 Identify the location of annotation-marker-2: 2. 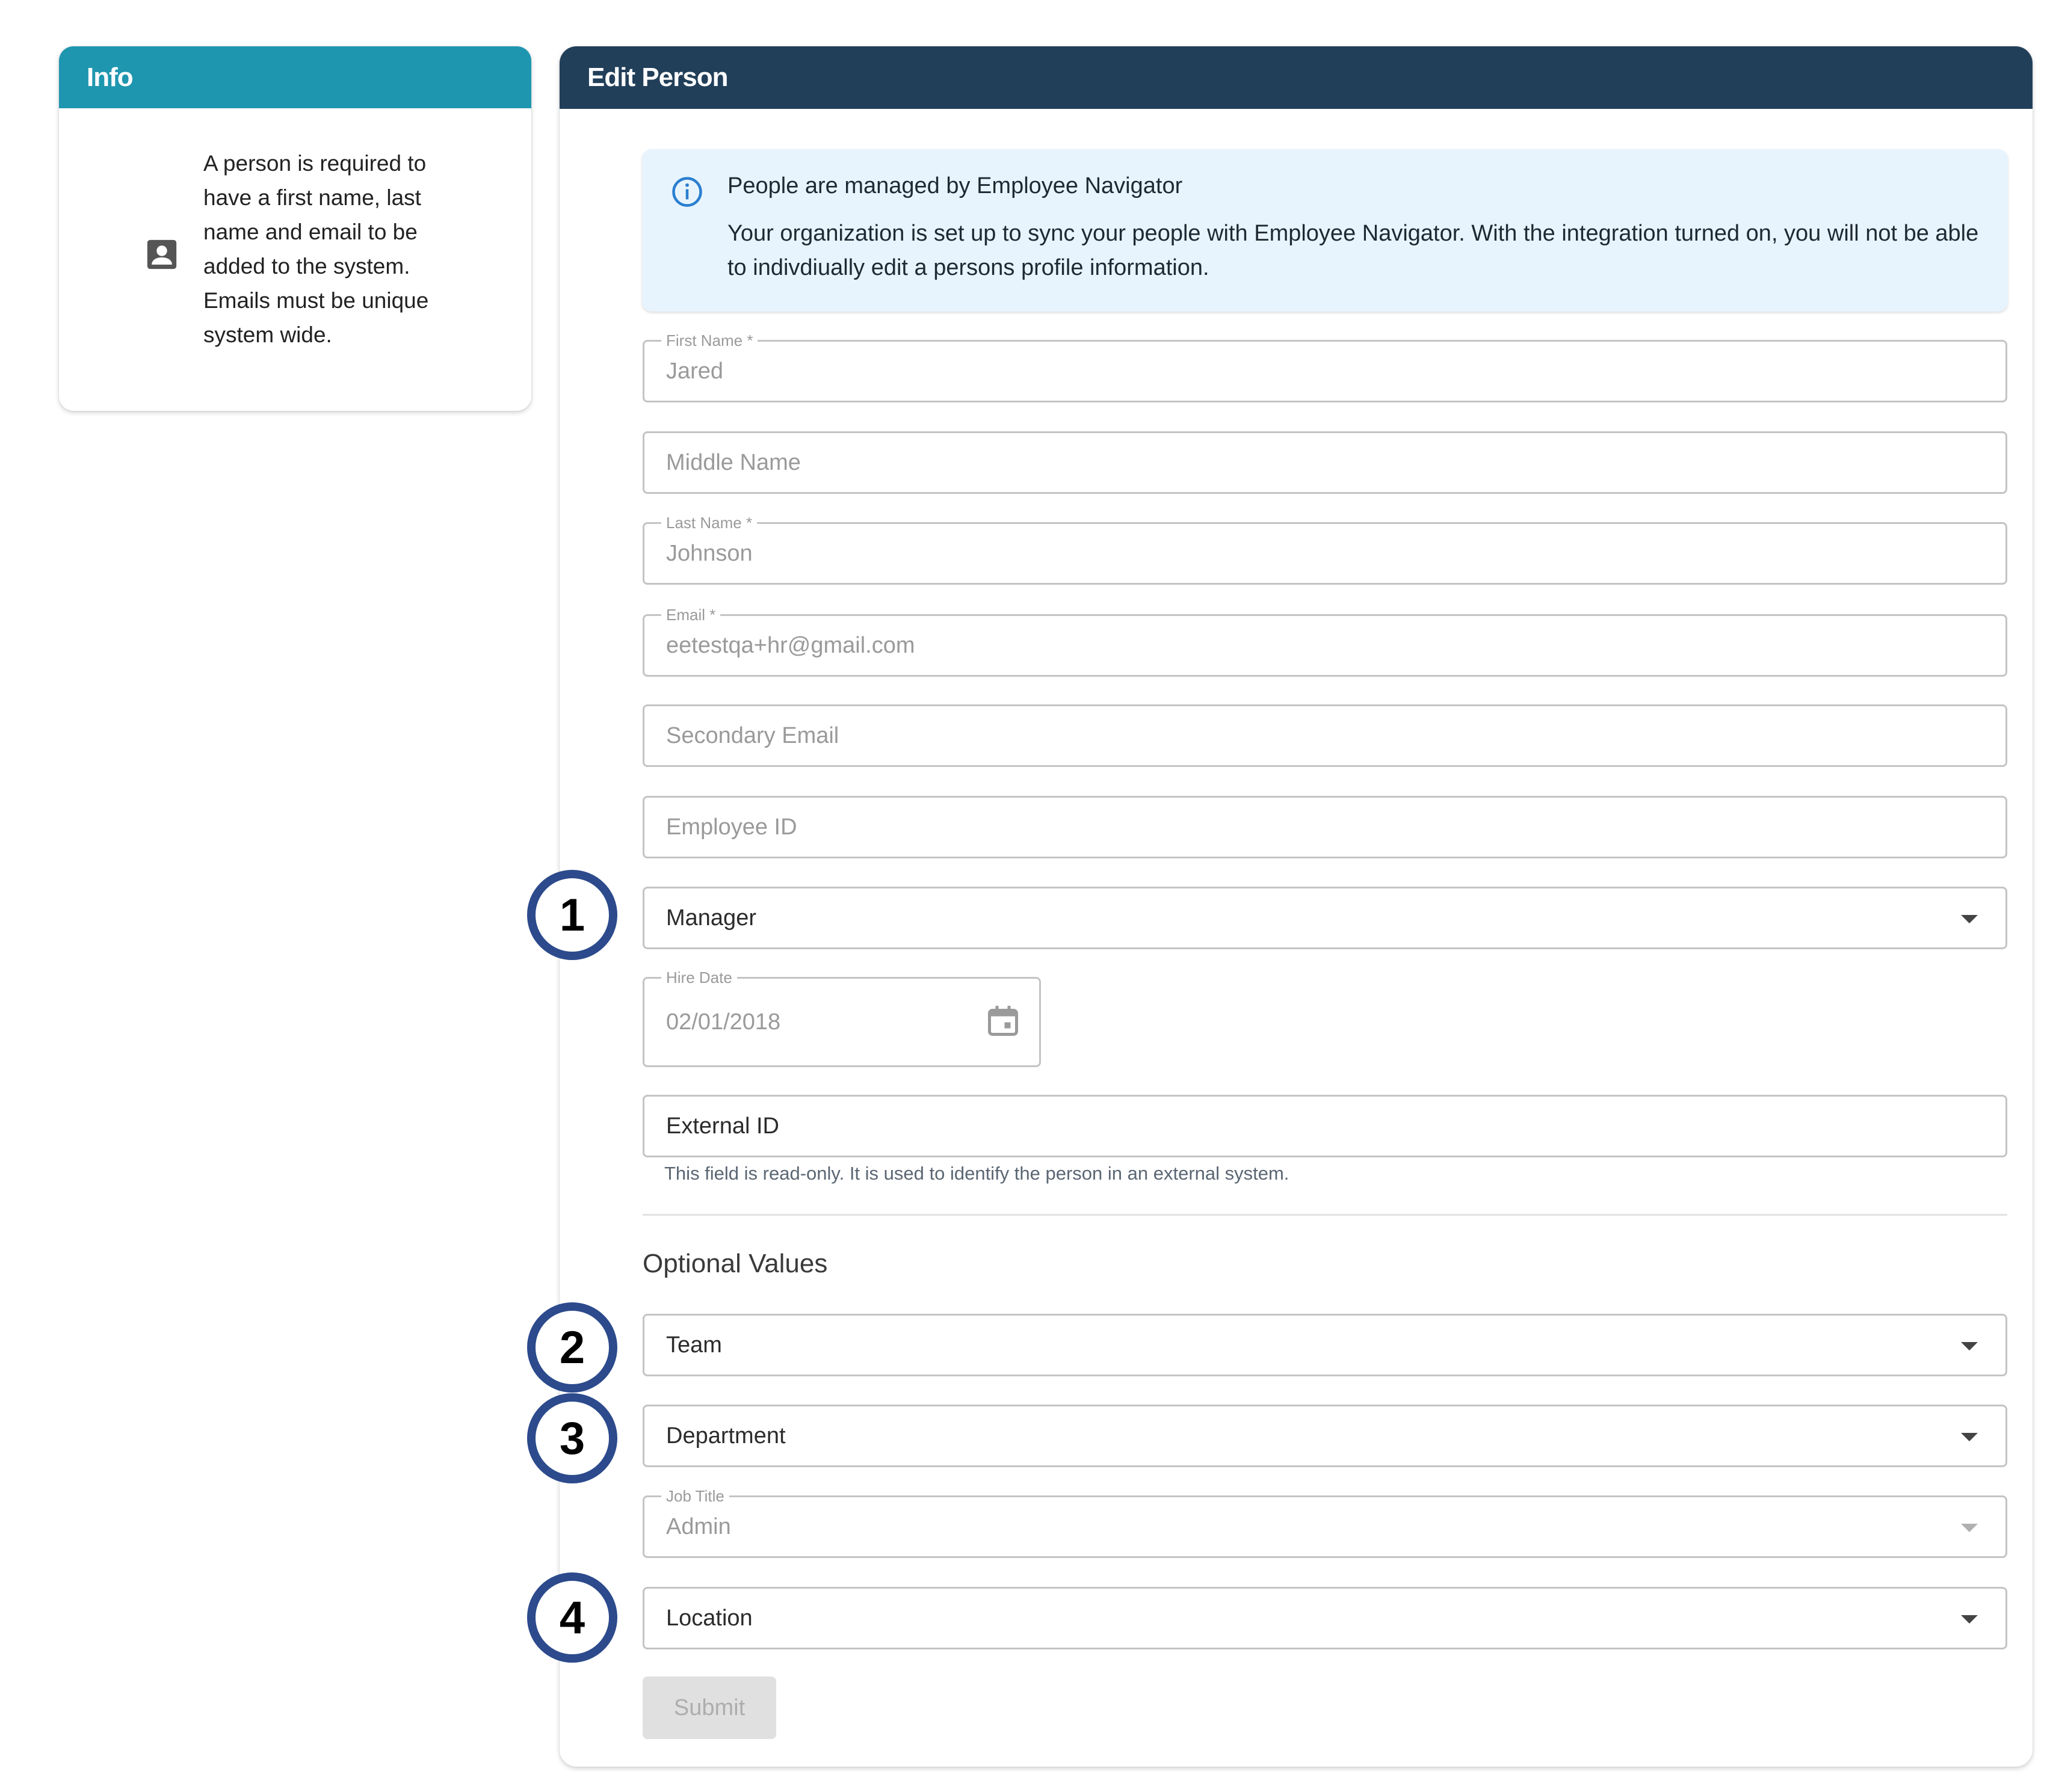
(572, 1347).